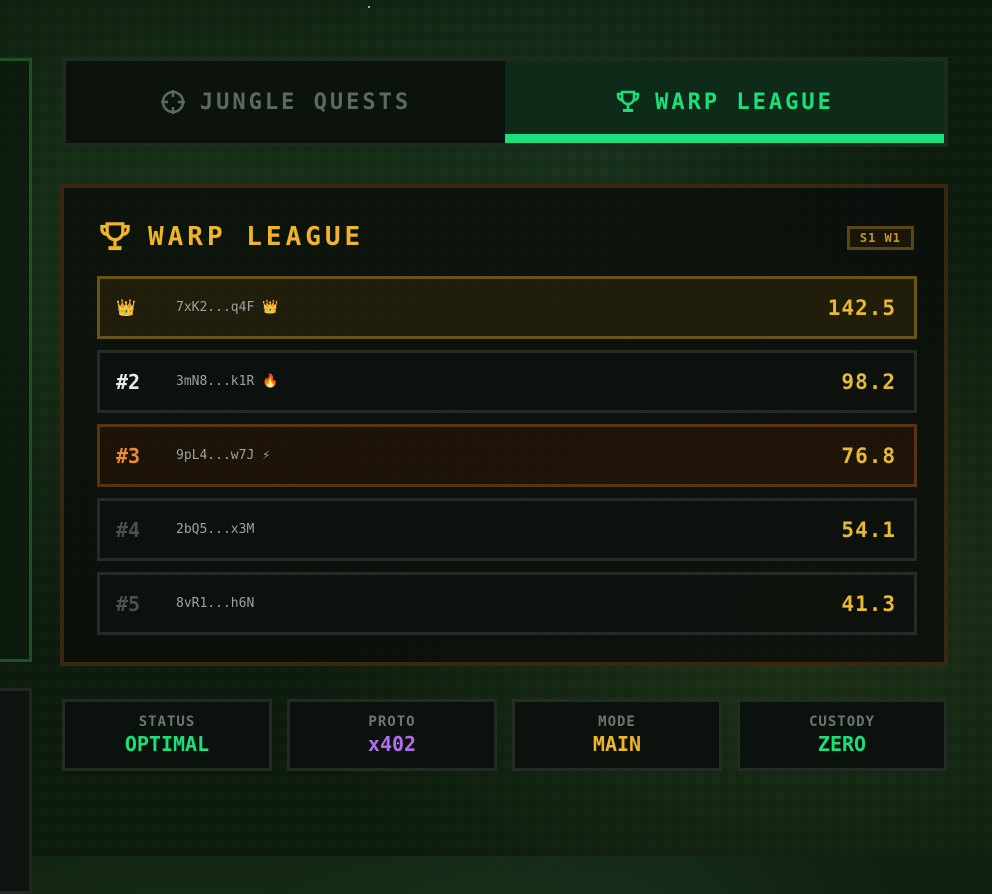  Describe the element at coordinates (507, 603) in the screenshot. I see `leaderboard-row: #5 8vR1...h6N 41.3` at that location.